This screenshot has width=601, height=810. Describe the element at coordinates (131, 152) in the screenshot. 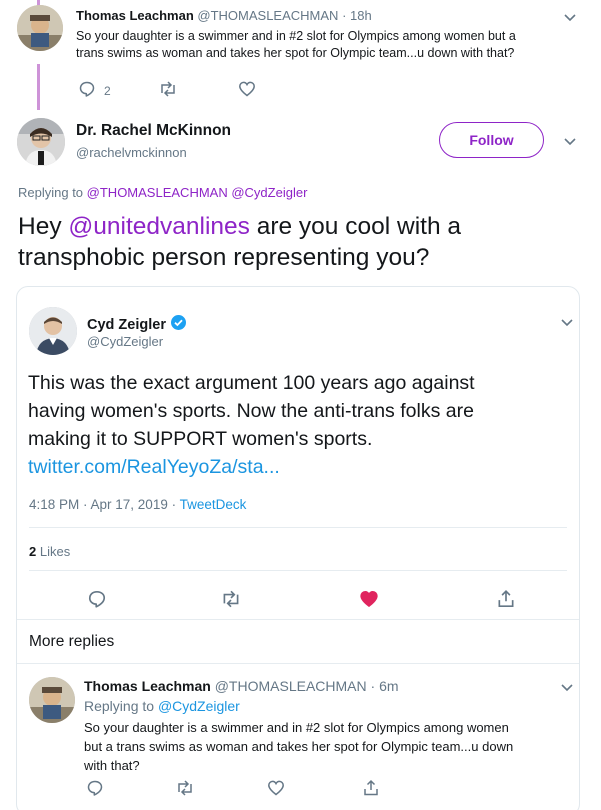

I see `author-handle: @rachelvmckinnon` at that location.